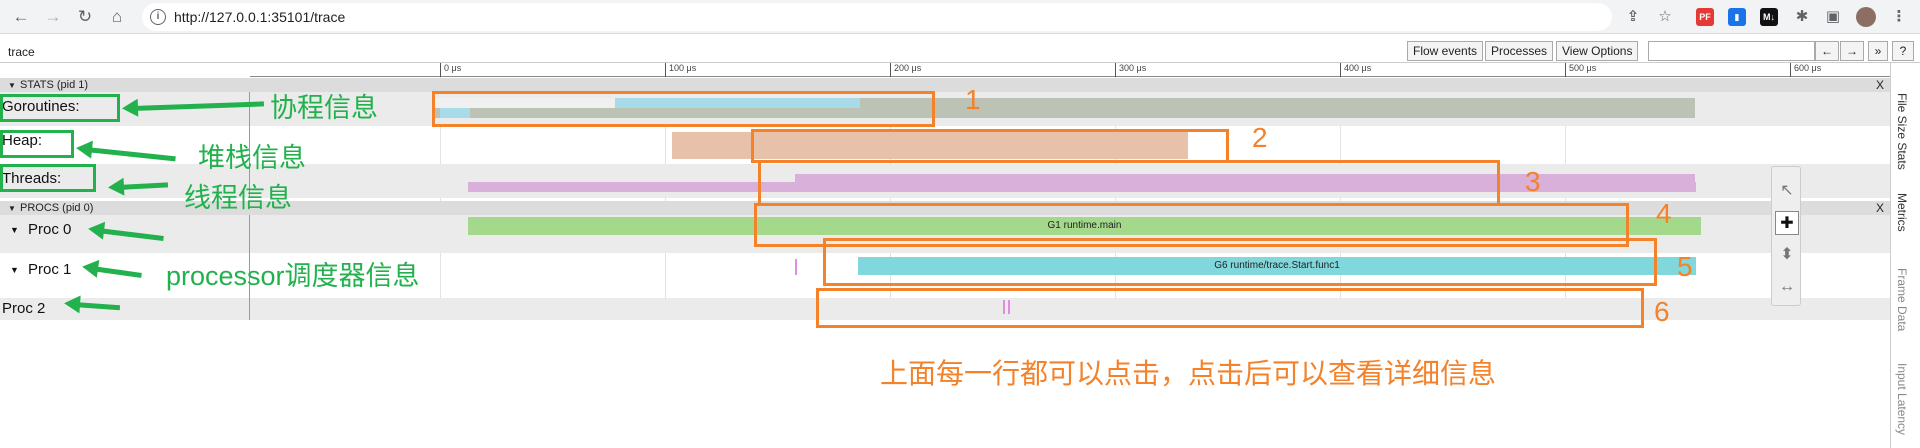  I want to click on row-label: Proc 2, so click(125, 309).